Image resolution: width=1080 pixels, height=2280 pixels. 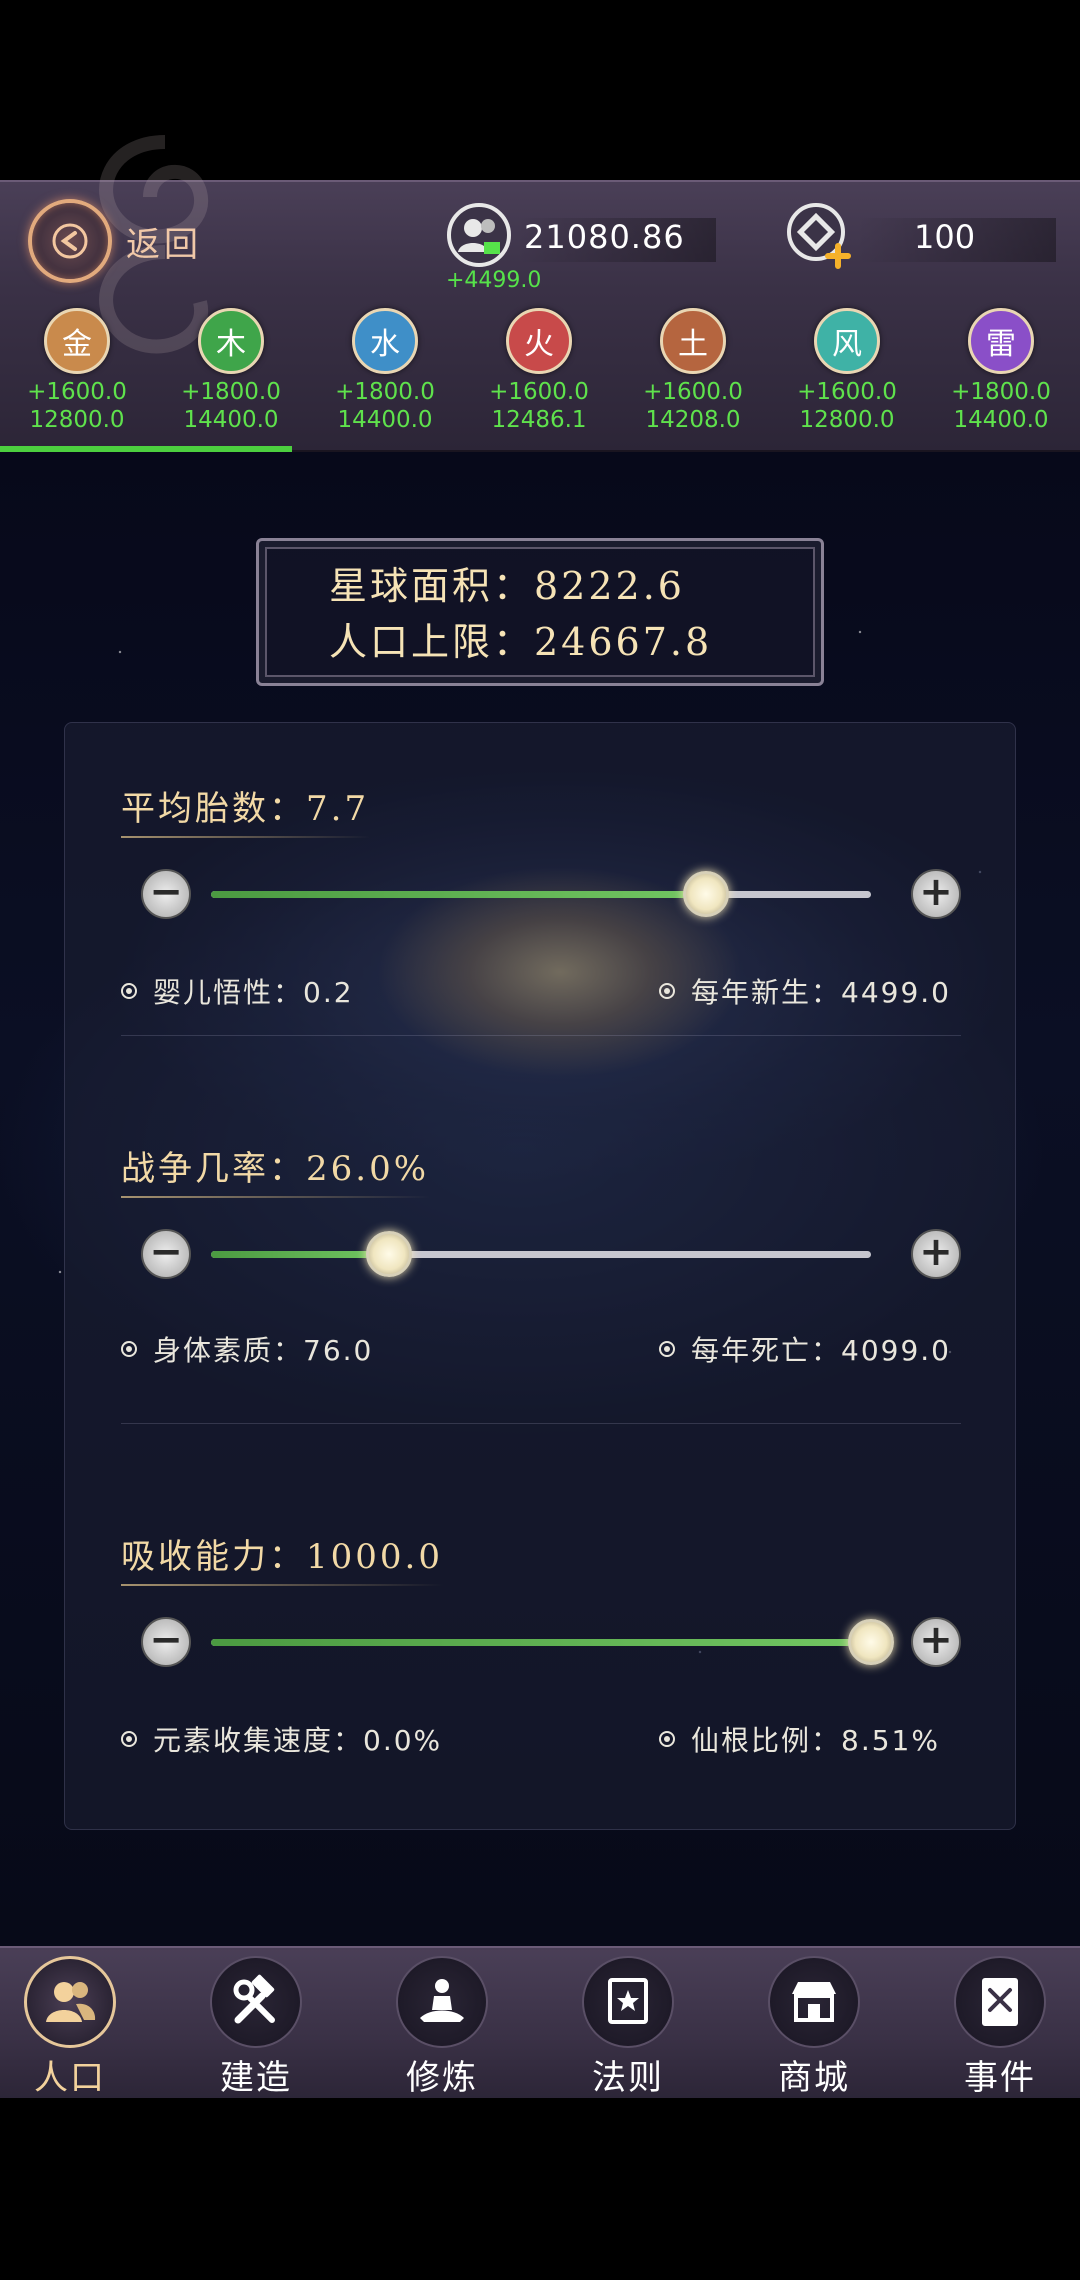 I want to click on earth-element-icon: 土, so click(x=693, y=341).